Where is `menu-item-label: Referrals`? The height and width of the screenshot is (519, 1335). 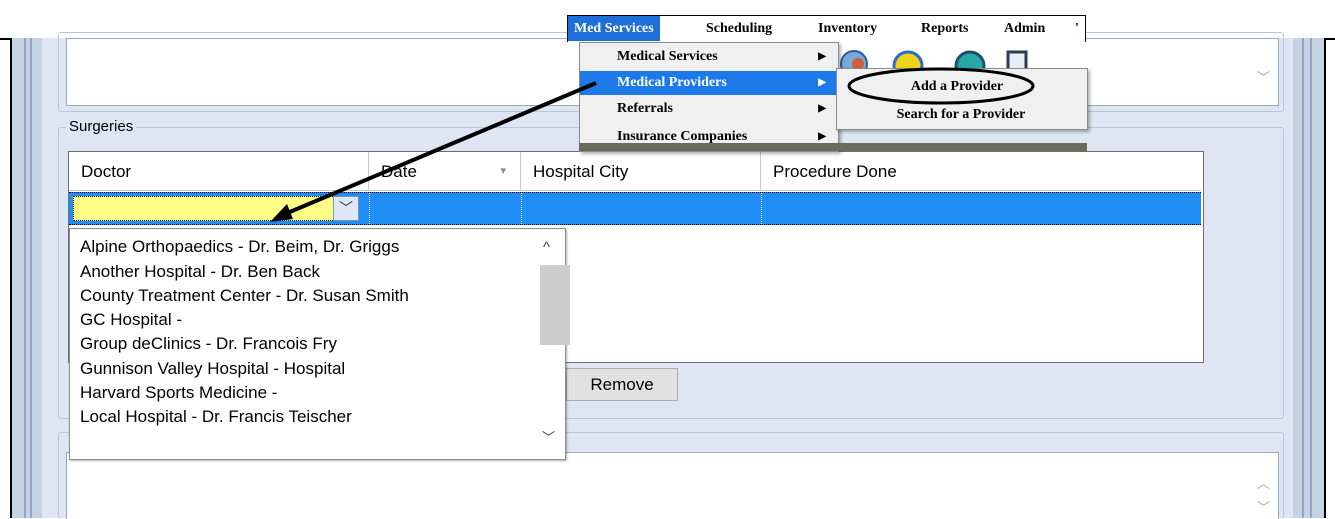
menu-item-label: Referrals is located at coordinates (645, 108).